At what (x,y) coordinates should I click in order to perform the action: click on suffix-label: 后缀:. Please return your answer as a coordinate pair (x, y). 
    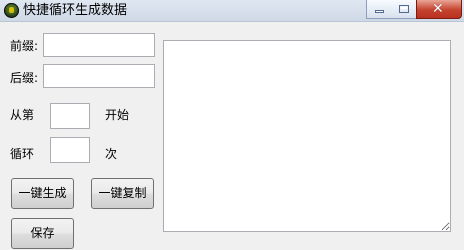
    Looking at the image, I should click on (24, 78).